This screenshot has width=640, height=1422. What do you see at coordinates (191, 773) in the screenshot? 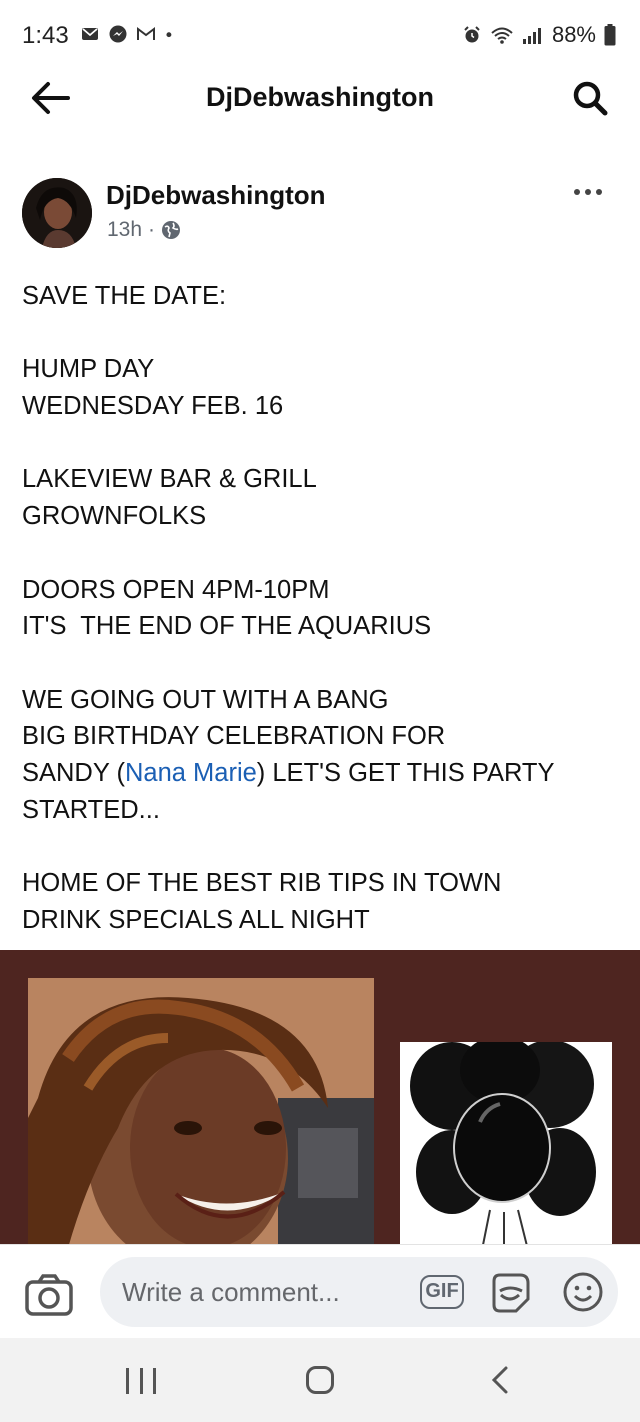
I see `mention-link: Nana Marie` at bounding box center [191, 773].